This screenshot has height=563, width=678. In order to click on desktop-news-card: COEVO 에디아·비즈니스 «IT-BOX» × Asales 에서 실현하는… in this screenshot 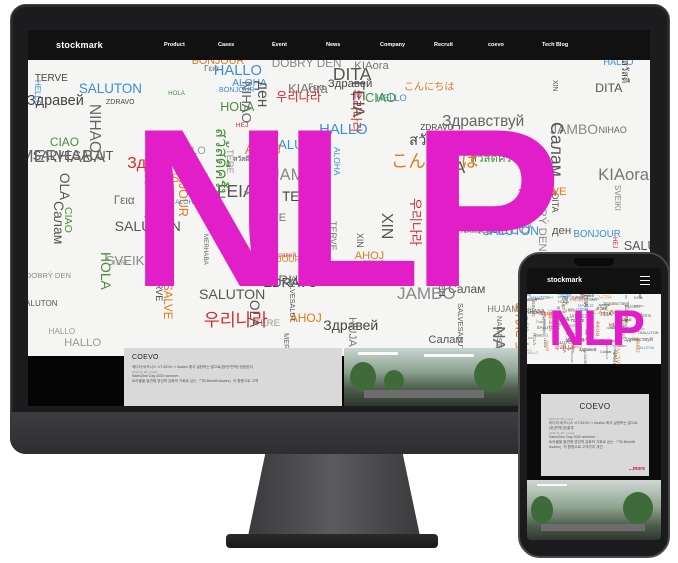, I will do `click(233, 377)`.